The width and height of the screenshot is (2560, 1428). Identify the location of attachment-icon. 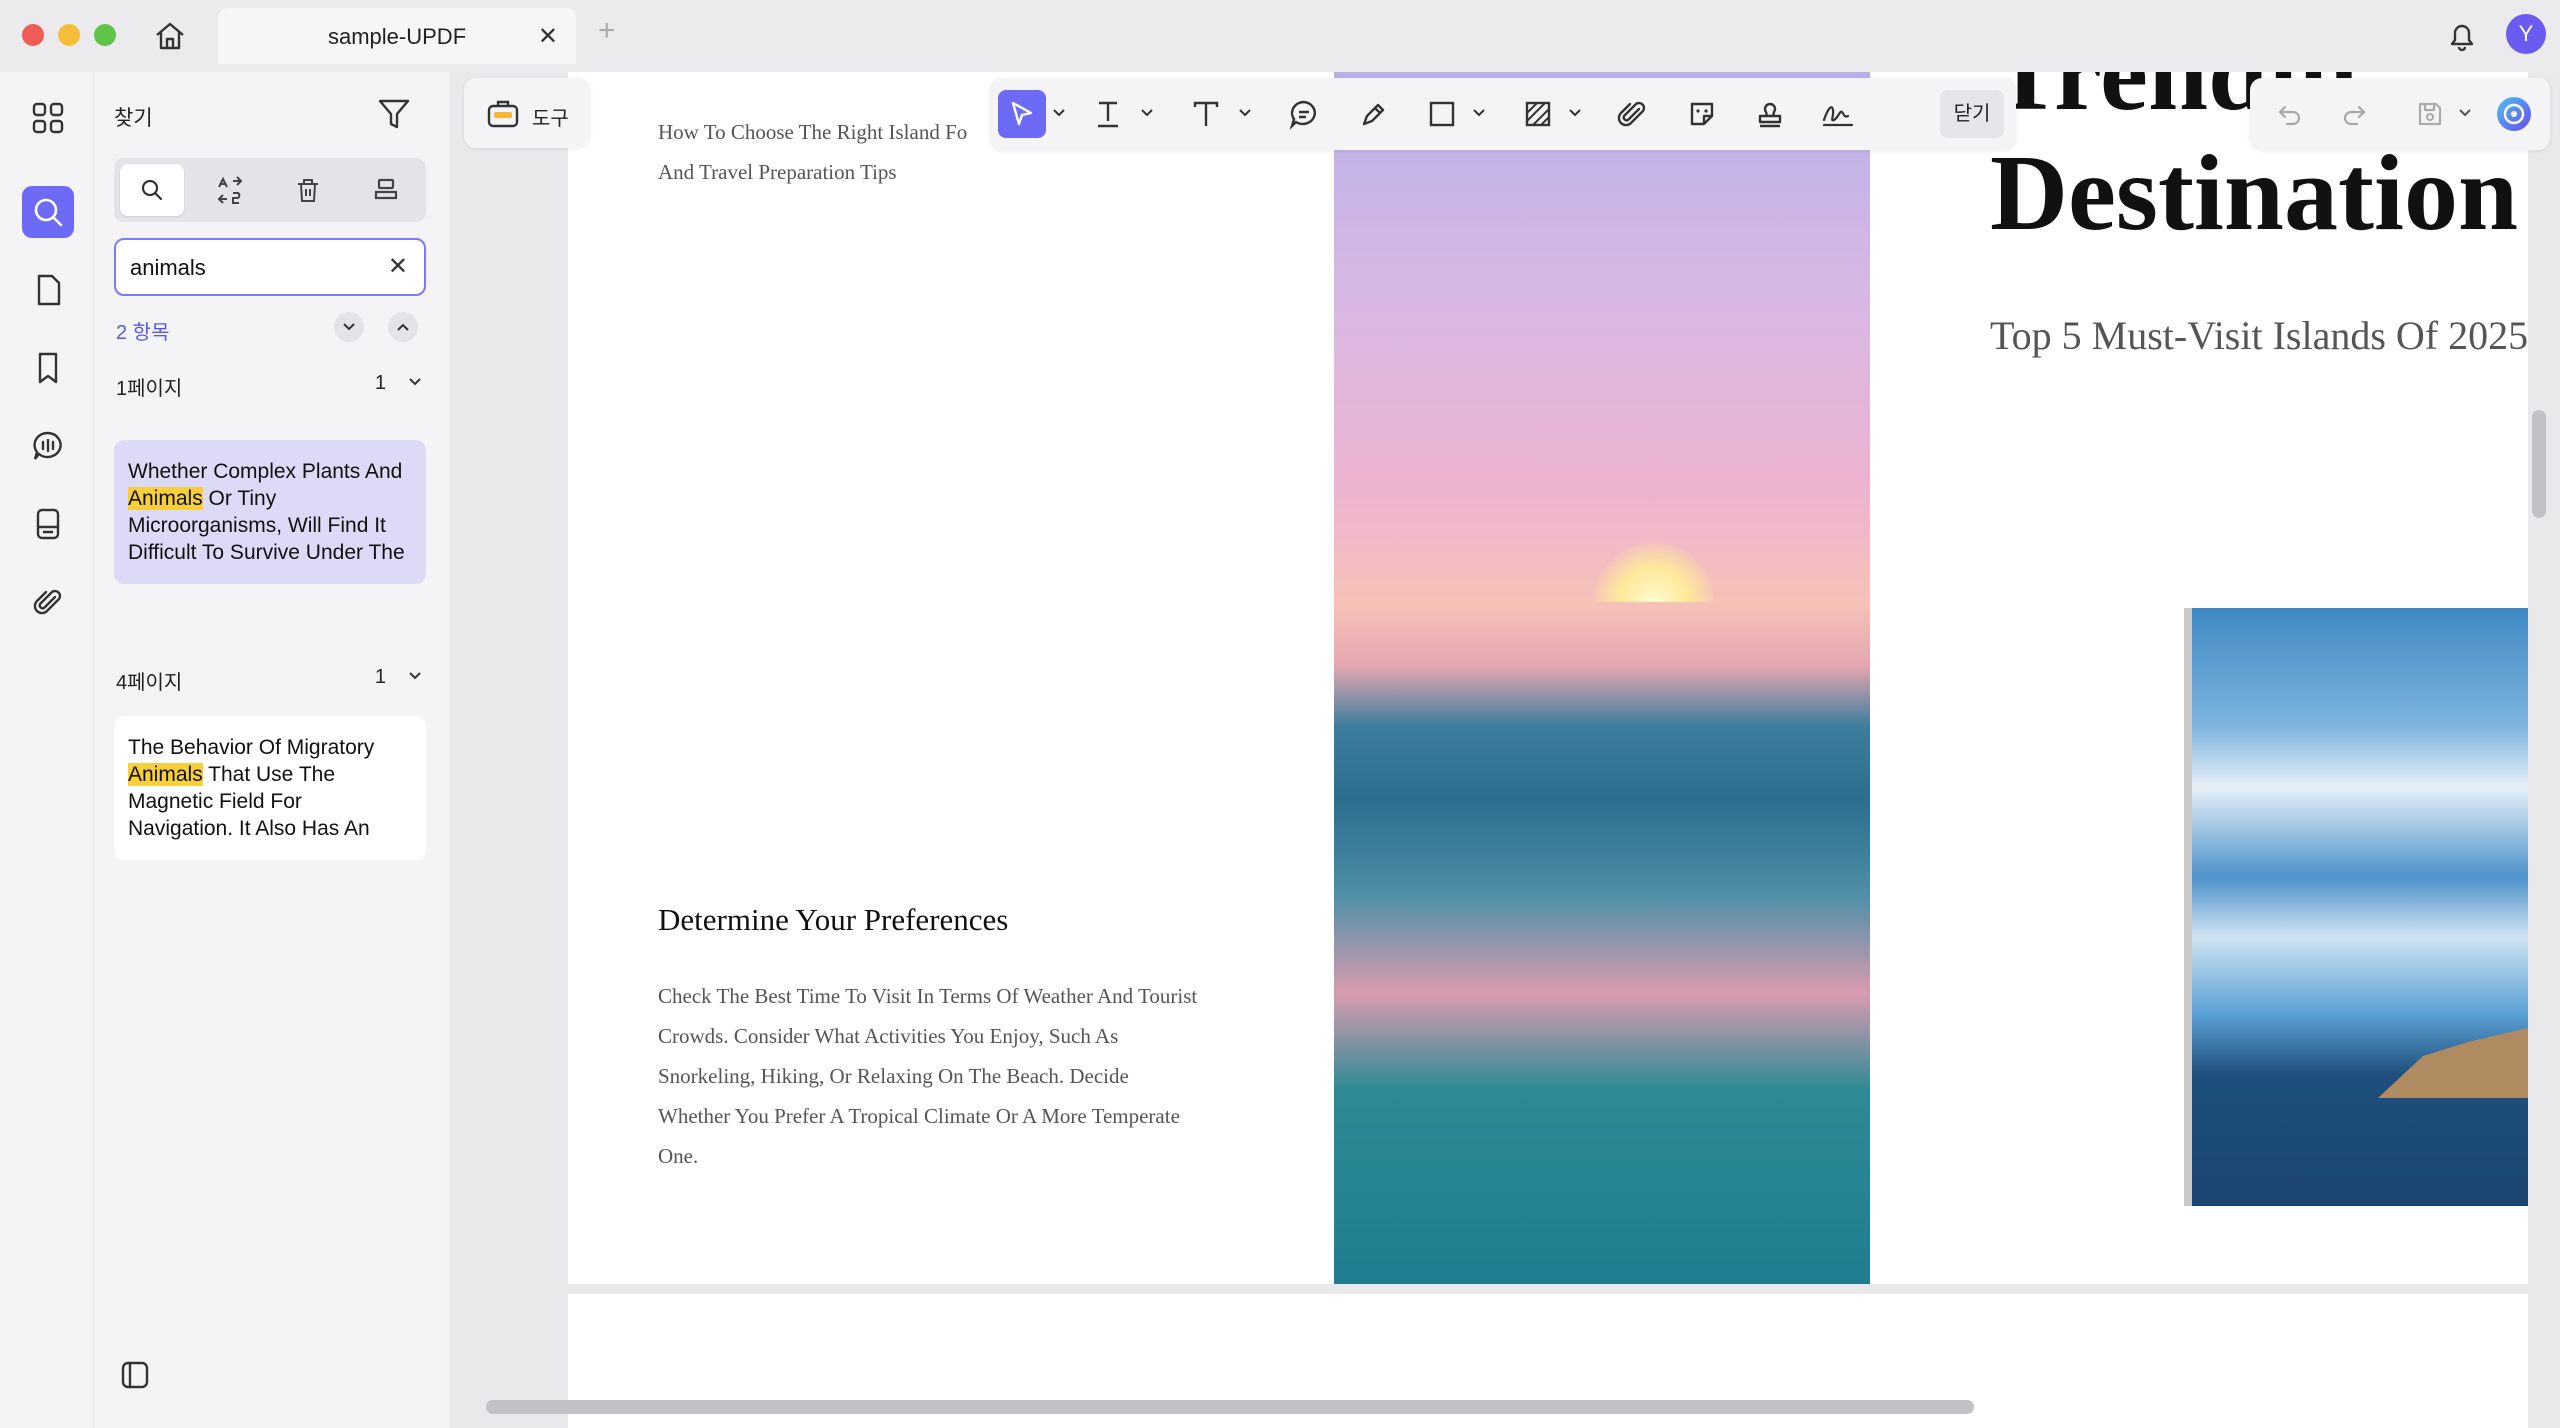
(48, 602).